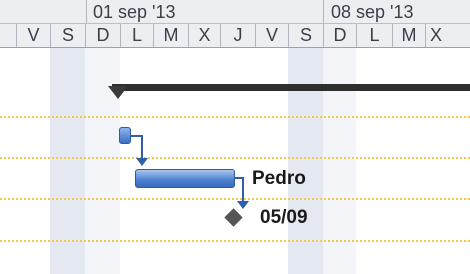  Describe the element at coordinates (134, 12) in the screenshot. I see `week-label: 01 sep '13` at that location.